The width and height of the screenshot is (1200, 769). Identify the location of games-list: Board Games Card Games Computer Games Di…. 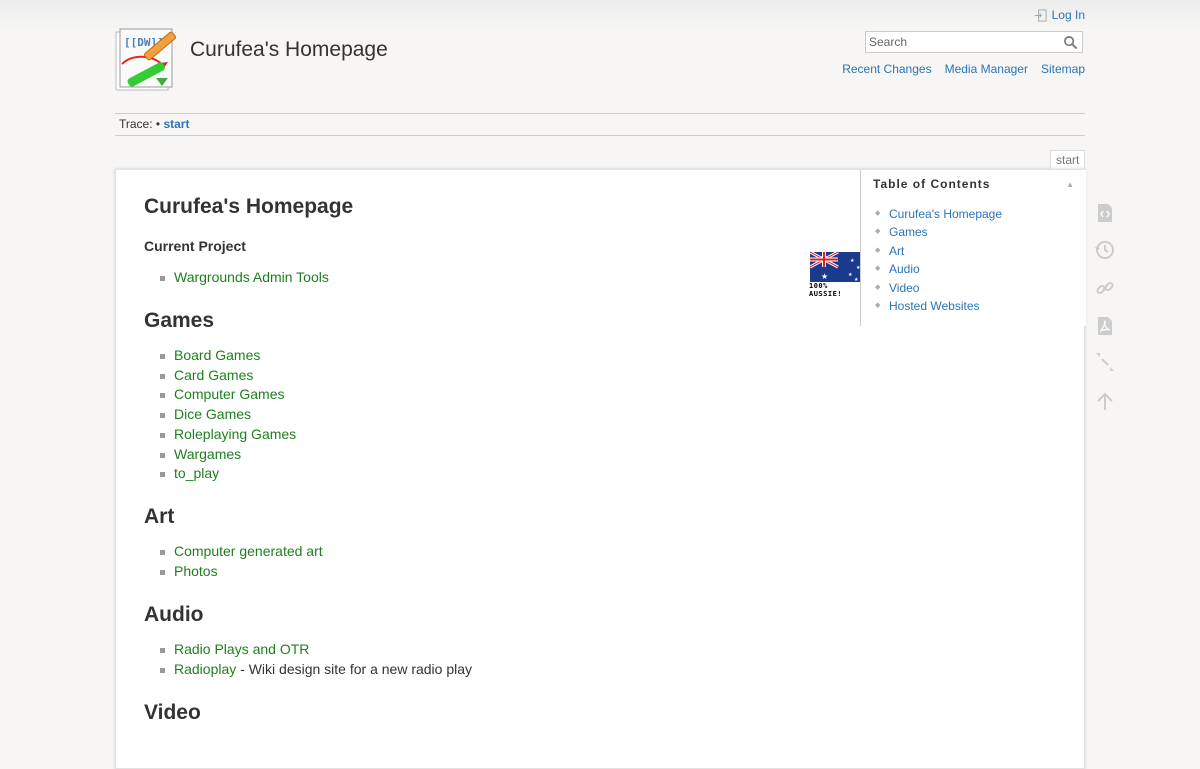
(227, 415).